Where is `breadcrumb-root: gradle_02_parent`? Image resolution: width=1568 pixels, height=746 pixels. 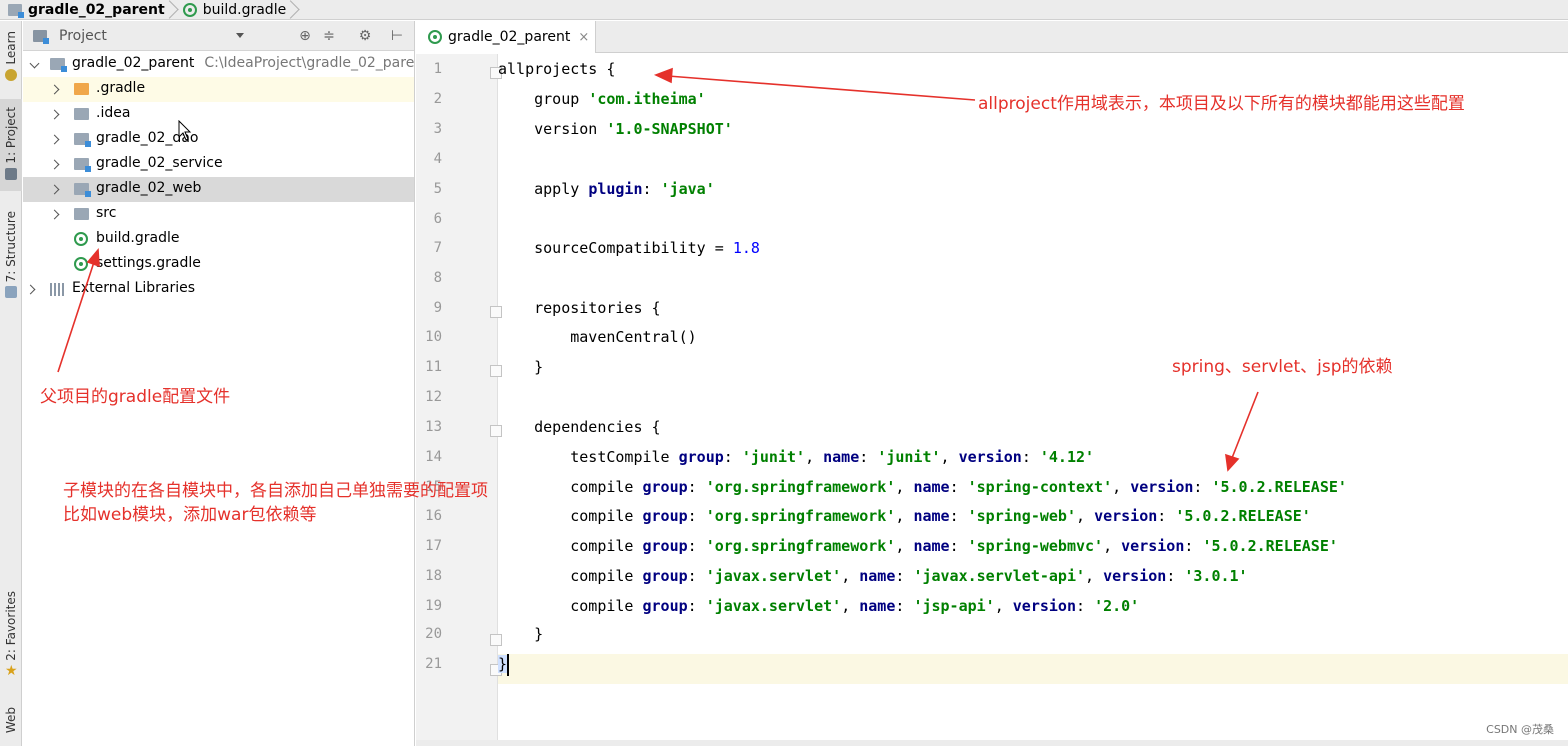
breadcrumb-root: gradle_02_parent is located at coordinates (95, 10).